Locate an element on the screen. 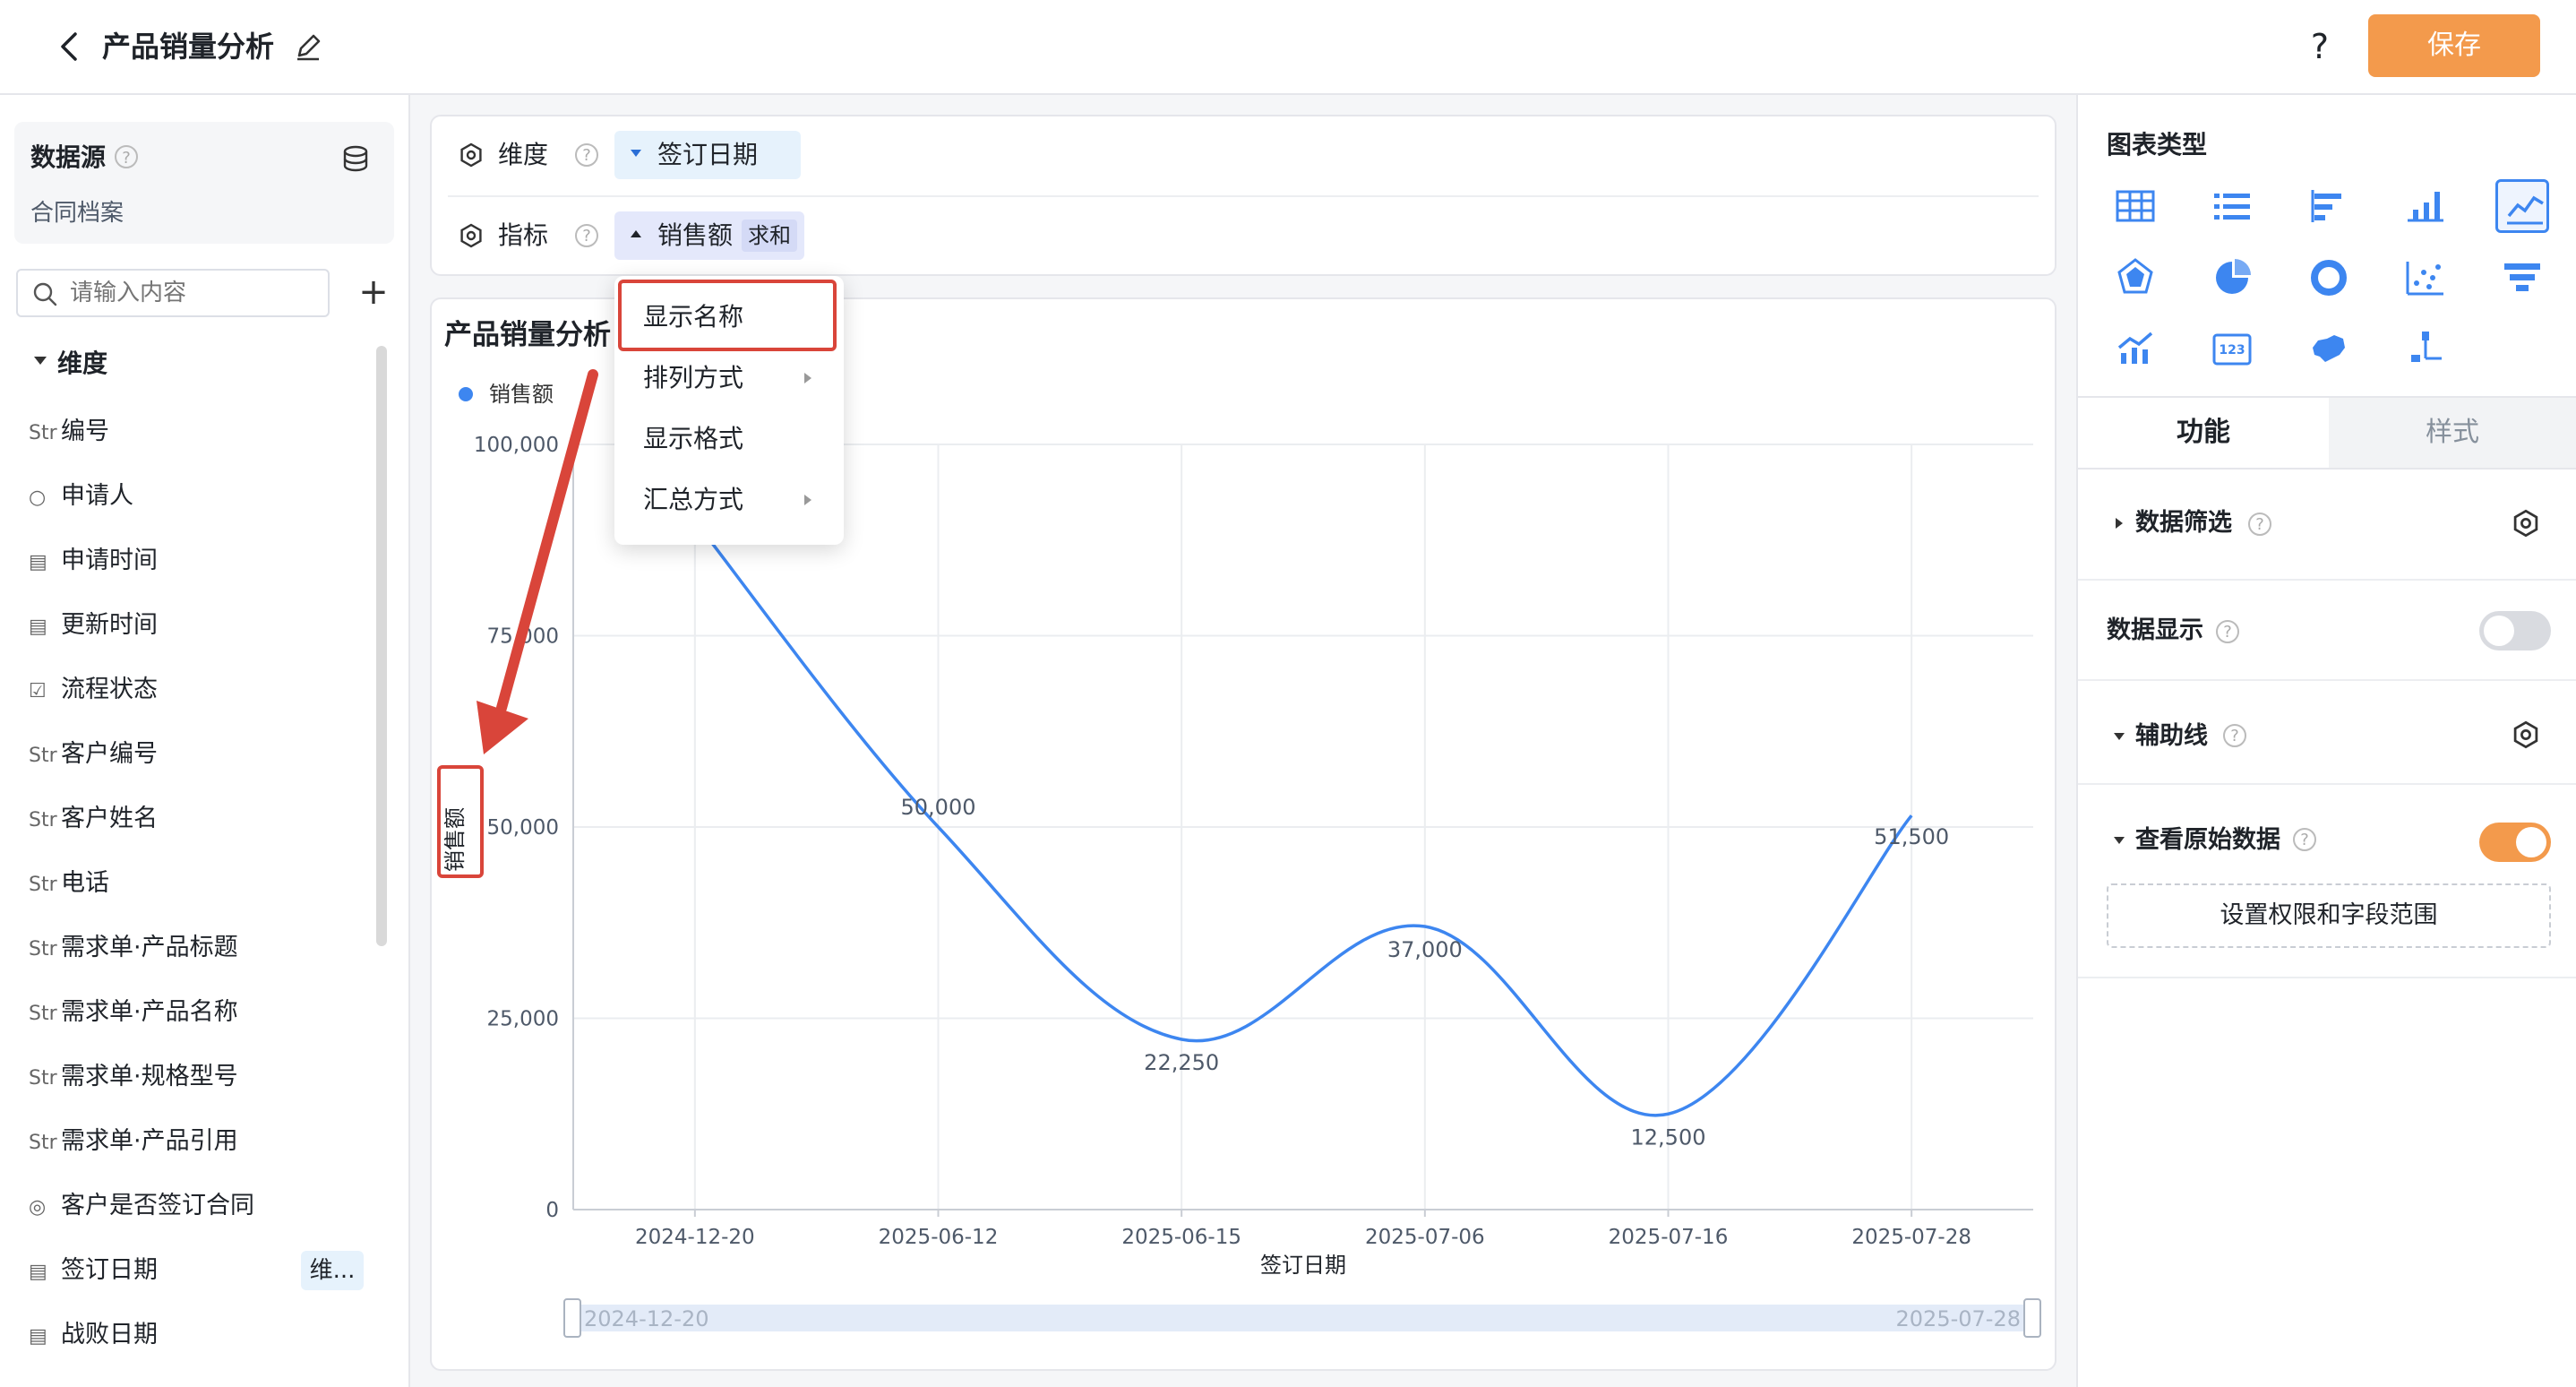  field-label: 流程状态 is located at coordinates (109, 689).